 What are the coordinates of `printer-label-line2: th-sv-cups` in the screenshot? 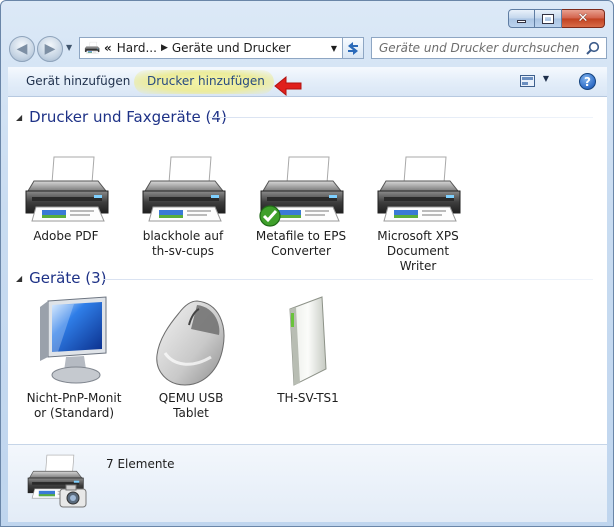 It's located at (183, 251).